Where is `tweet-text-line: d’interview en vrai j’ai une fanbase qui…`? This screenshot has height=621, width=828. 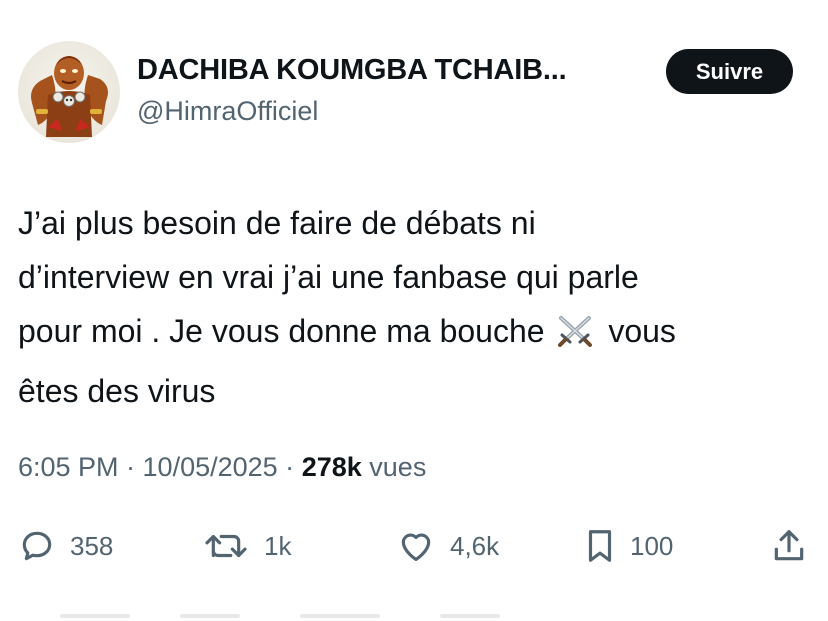
tweet-text-line: d’interview en vrai j’ai une fanbase qui… is located at coordinates (328, 277).